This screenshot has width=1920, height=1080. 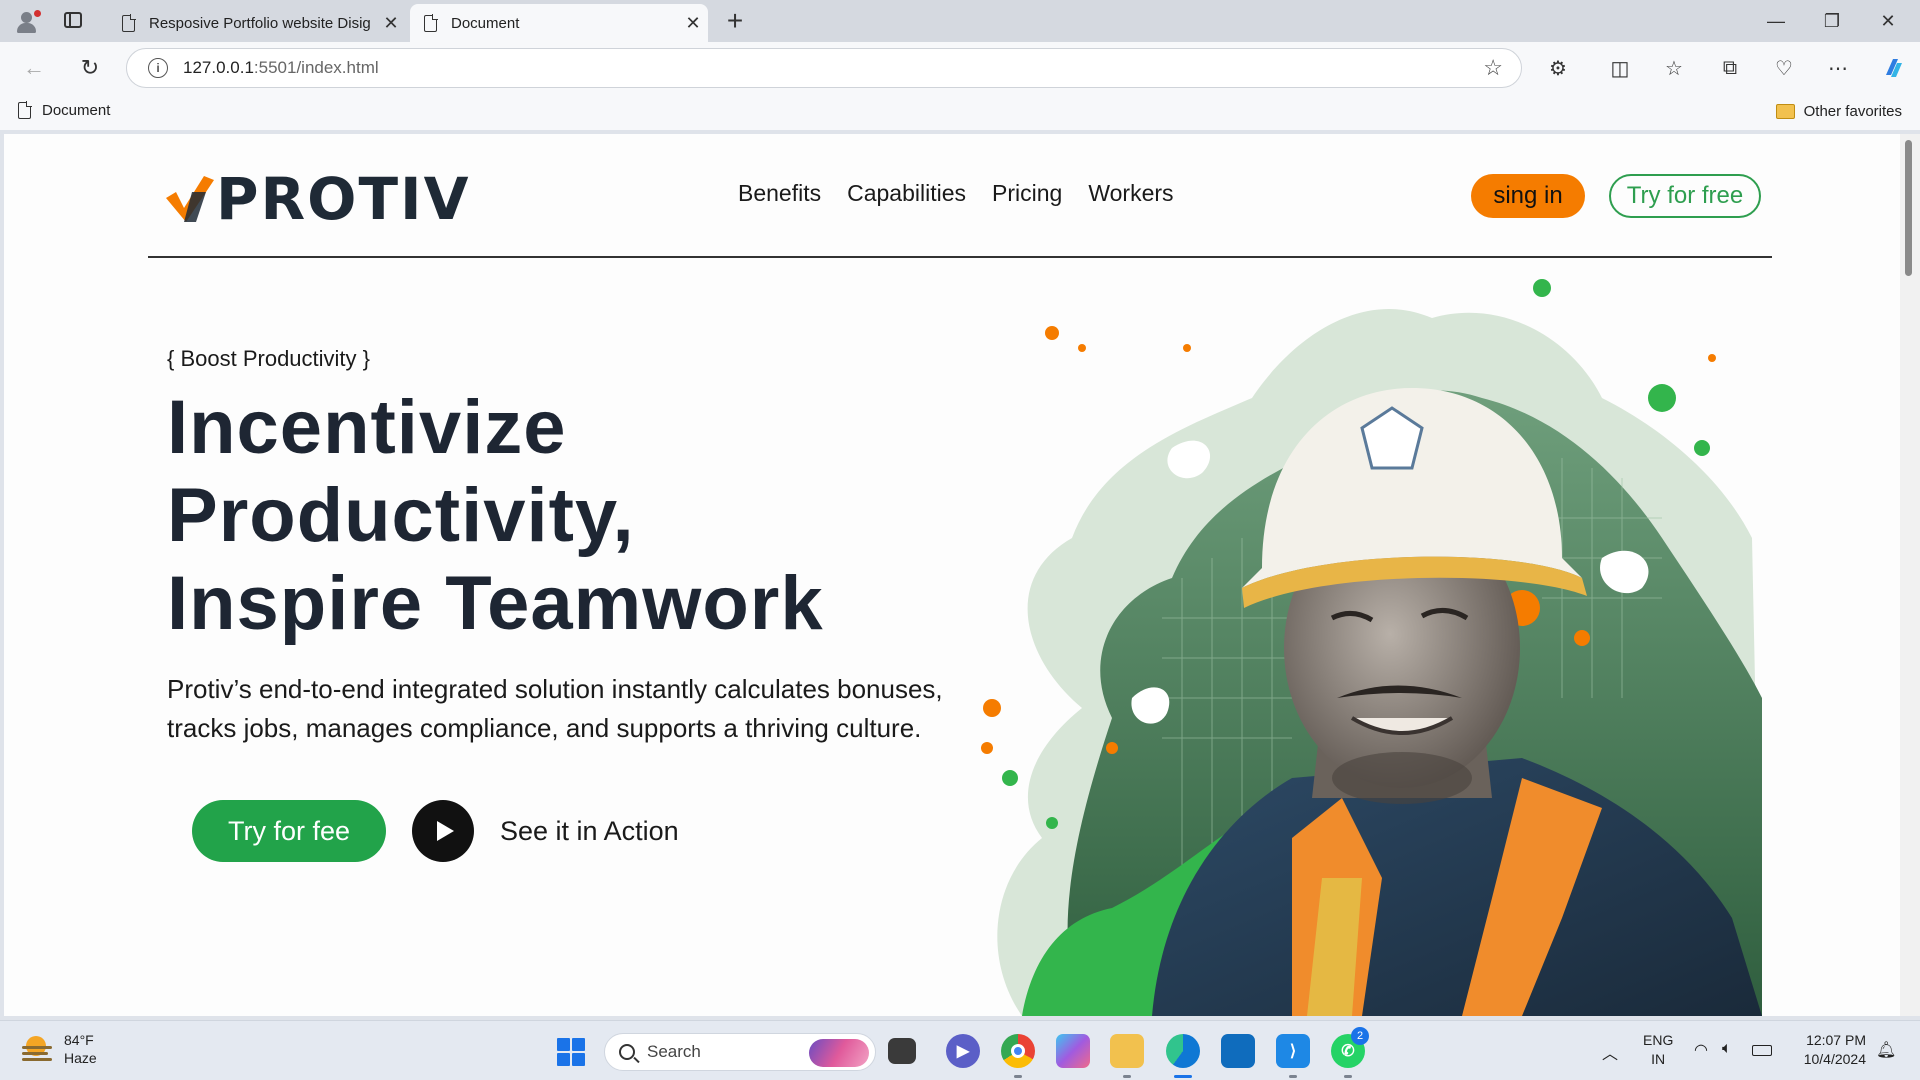 What do you see at coordinates (1493, 68) in the screenshot?
I see `favorite-star-icon: ☆` at bounding box center [1493, 68].